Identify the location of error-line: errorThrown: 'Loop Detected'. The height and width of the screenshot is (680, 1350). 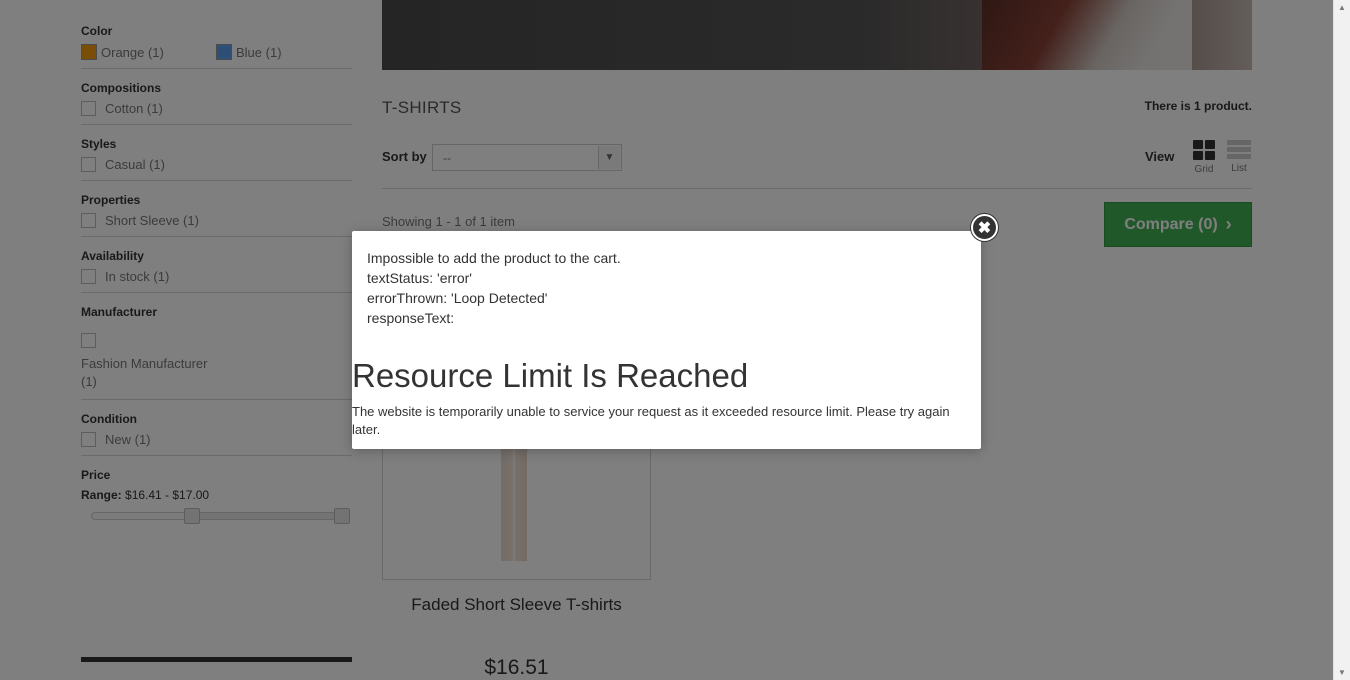
(457, 298).